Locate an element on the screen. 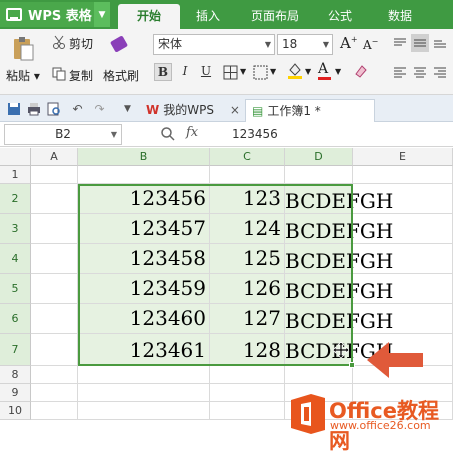 The height and width of the screenshot is (455, 453). fill-color-icon is located at coordinates (295, 71).